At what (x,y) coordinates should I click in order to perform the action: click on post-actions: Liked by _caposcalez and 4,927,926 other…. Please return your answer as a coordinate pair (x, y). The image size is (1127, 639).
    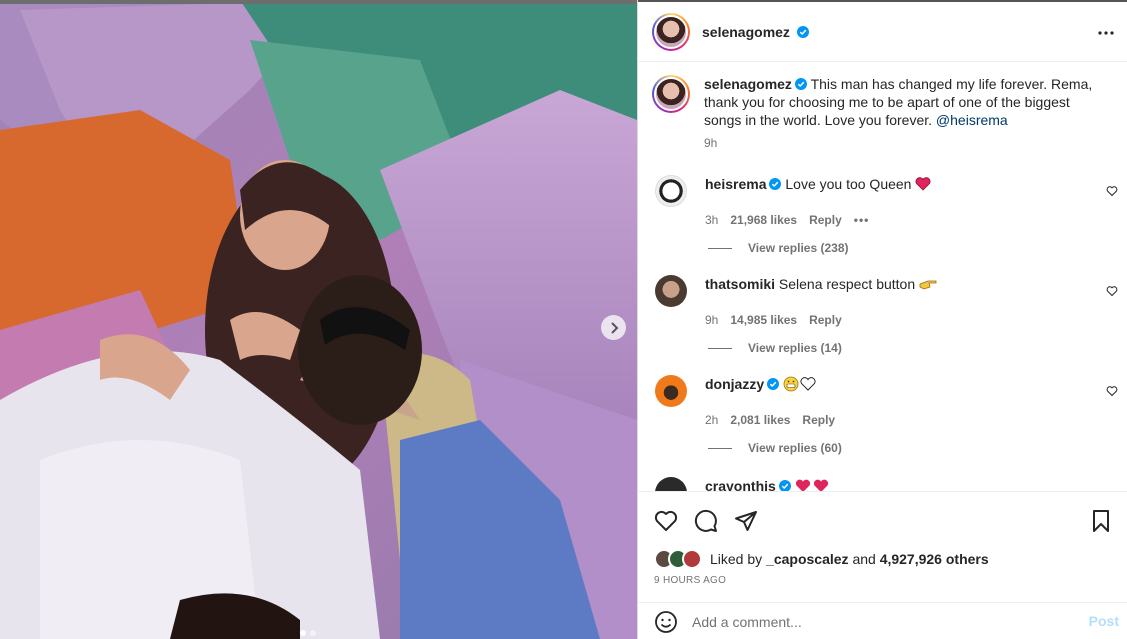
    Looking at the image, I should click on (882, 565).